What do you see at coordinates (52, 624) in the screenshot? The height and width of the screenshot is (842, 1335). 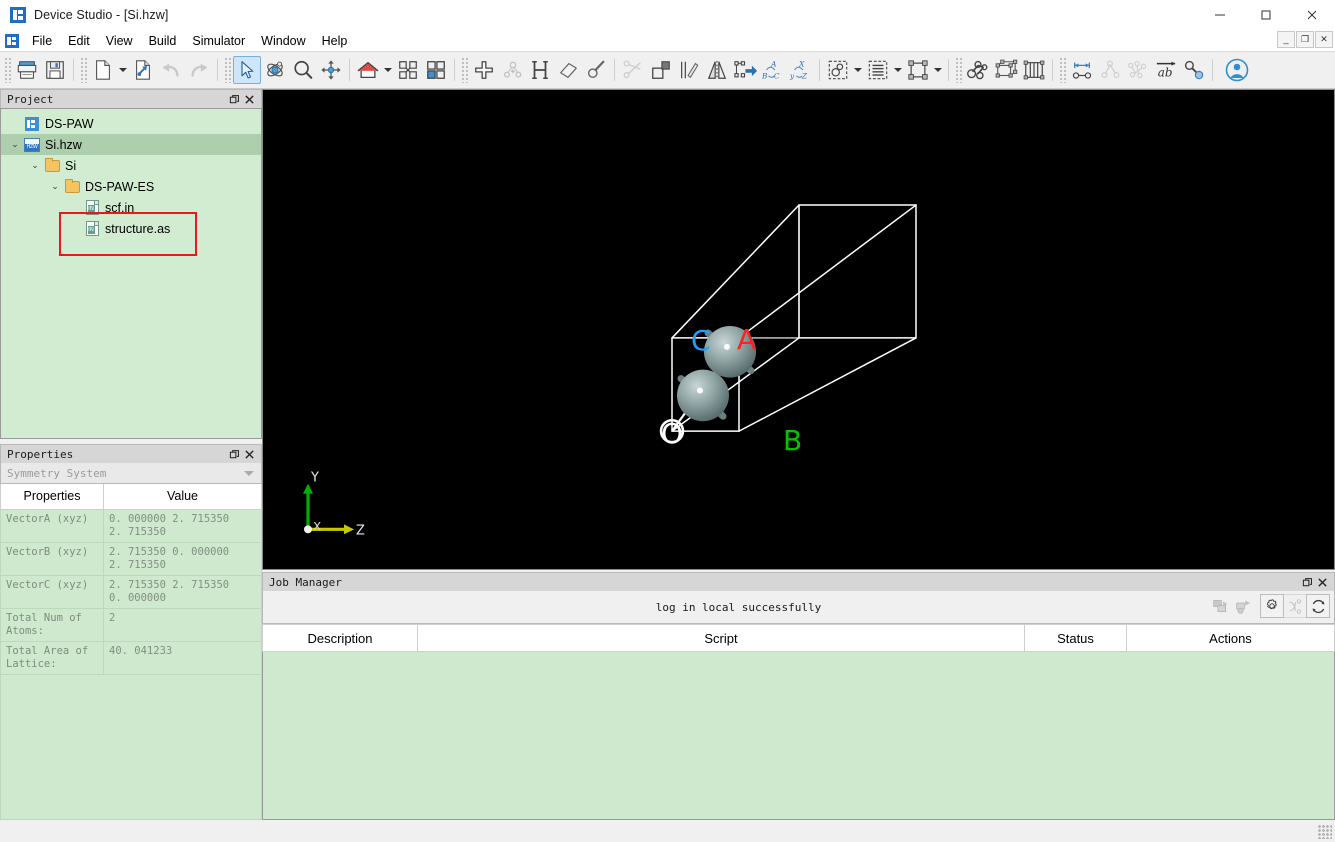 I see `property-name: Total Num of Atoms:` at bounding box center [52, 624].